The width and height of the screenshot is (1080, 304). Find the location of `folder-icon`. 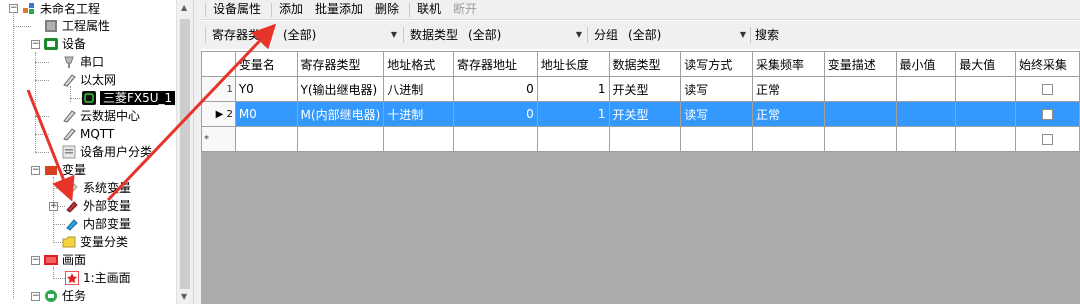

folder-icon is located at coordinates (69, 242).